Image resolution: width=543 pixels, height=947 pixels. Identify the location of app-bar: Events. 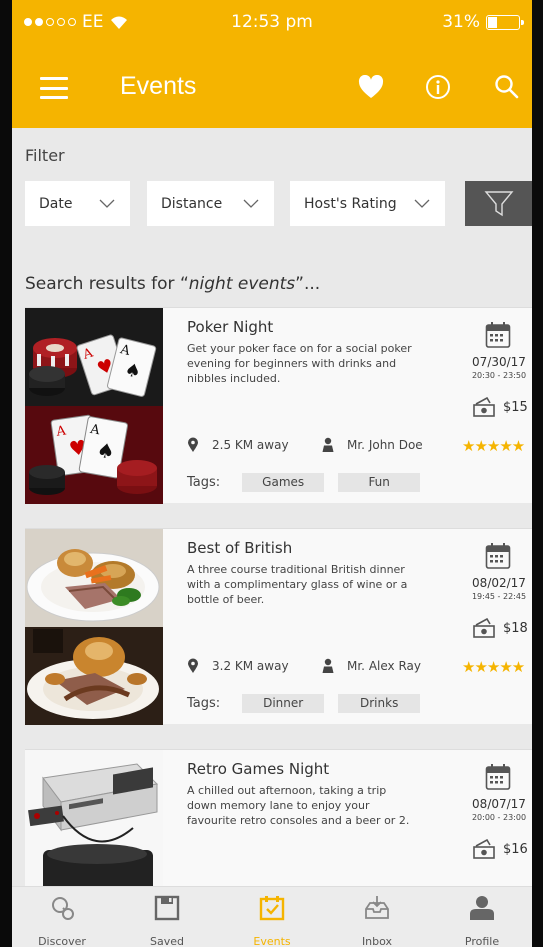
(272, 86).